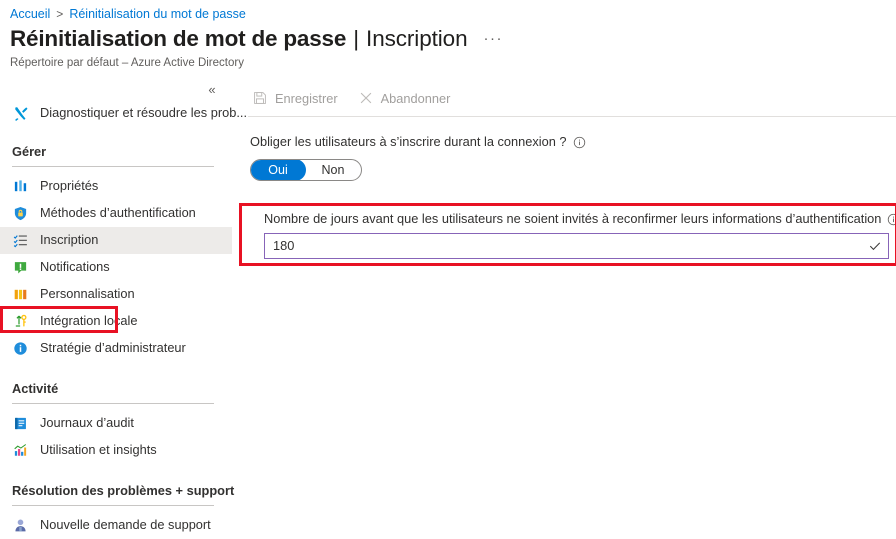  I want to click on sidebar-item-label: Inscription, so click(69, 240).